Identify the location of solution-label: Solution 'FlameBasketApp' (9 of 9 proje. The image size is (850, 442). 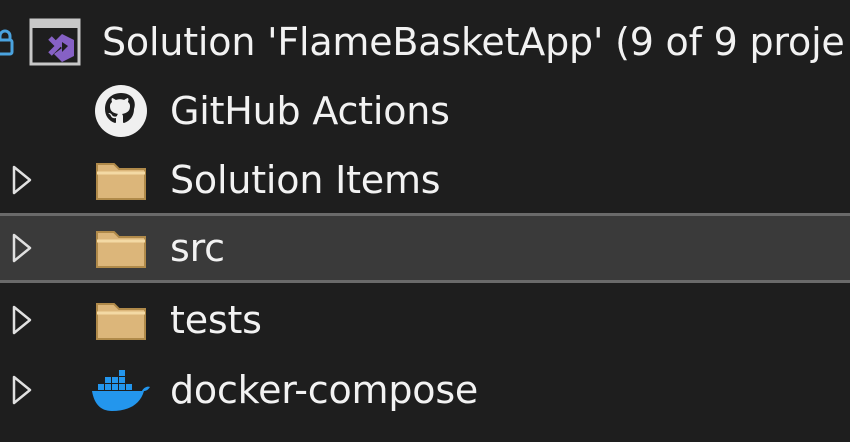
(473, 42).